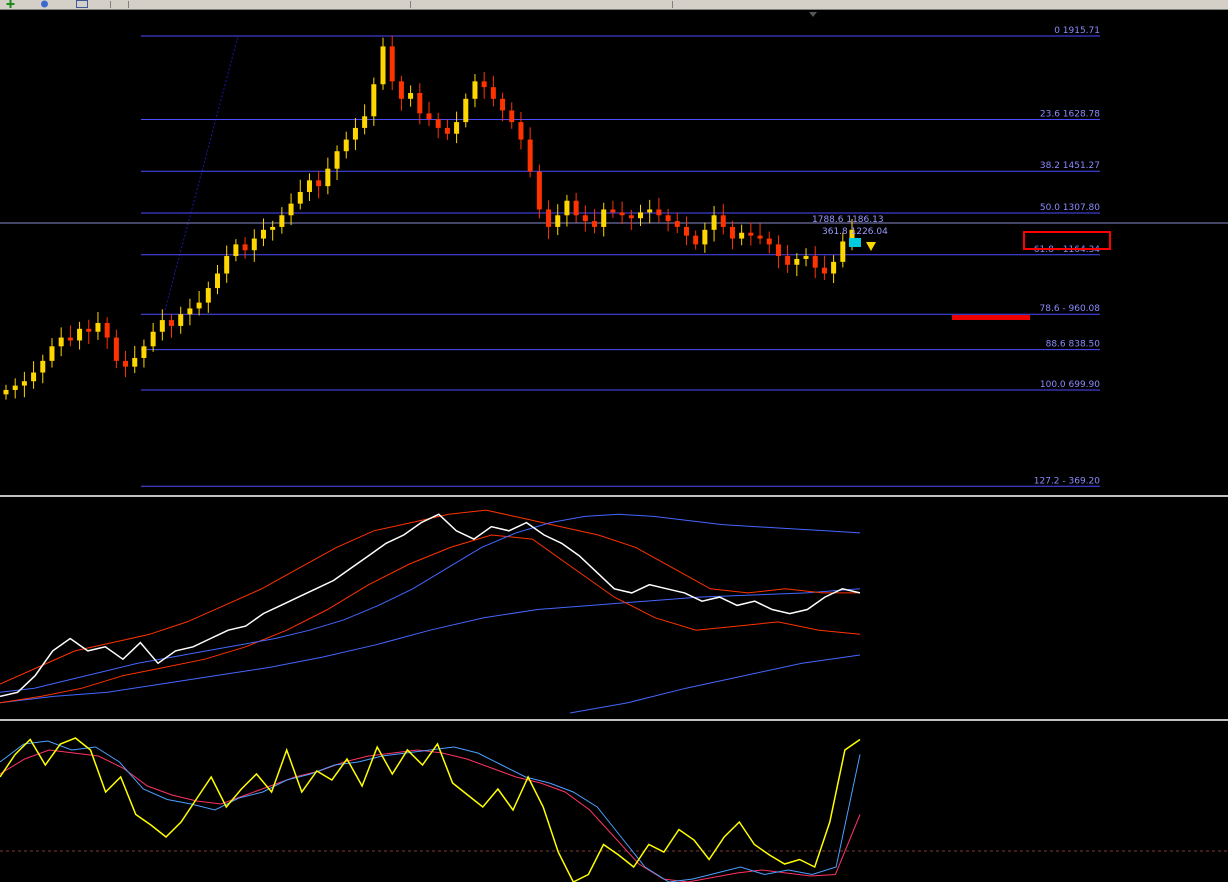 The width and height of the screenshot is (1228, 882). I want to click on bb-upper-line, so click(430, 597).